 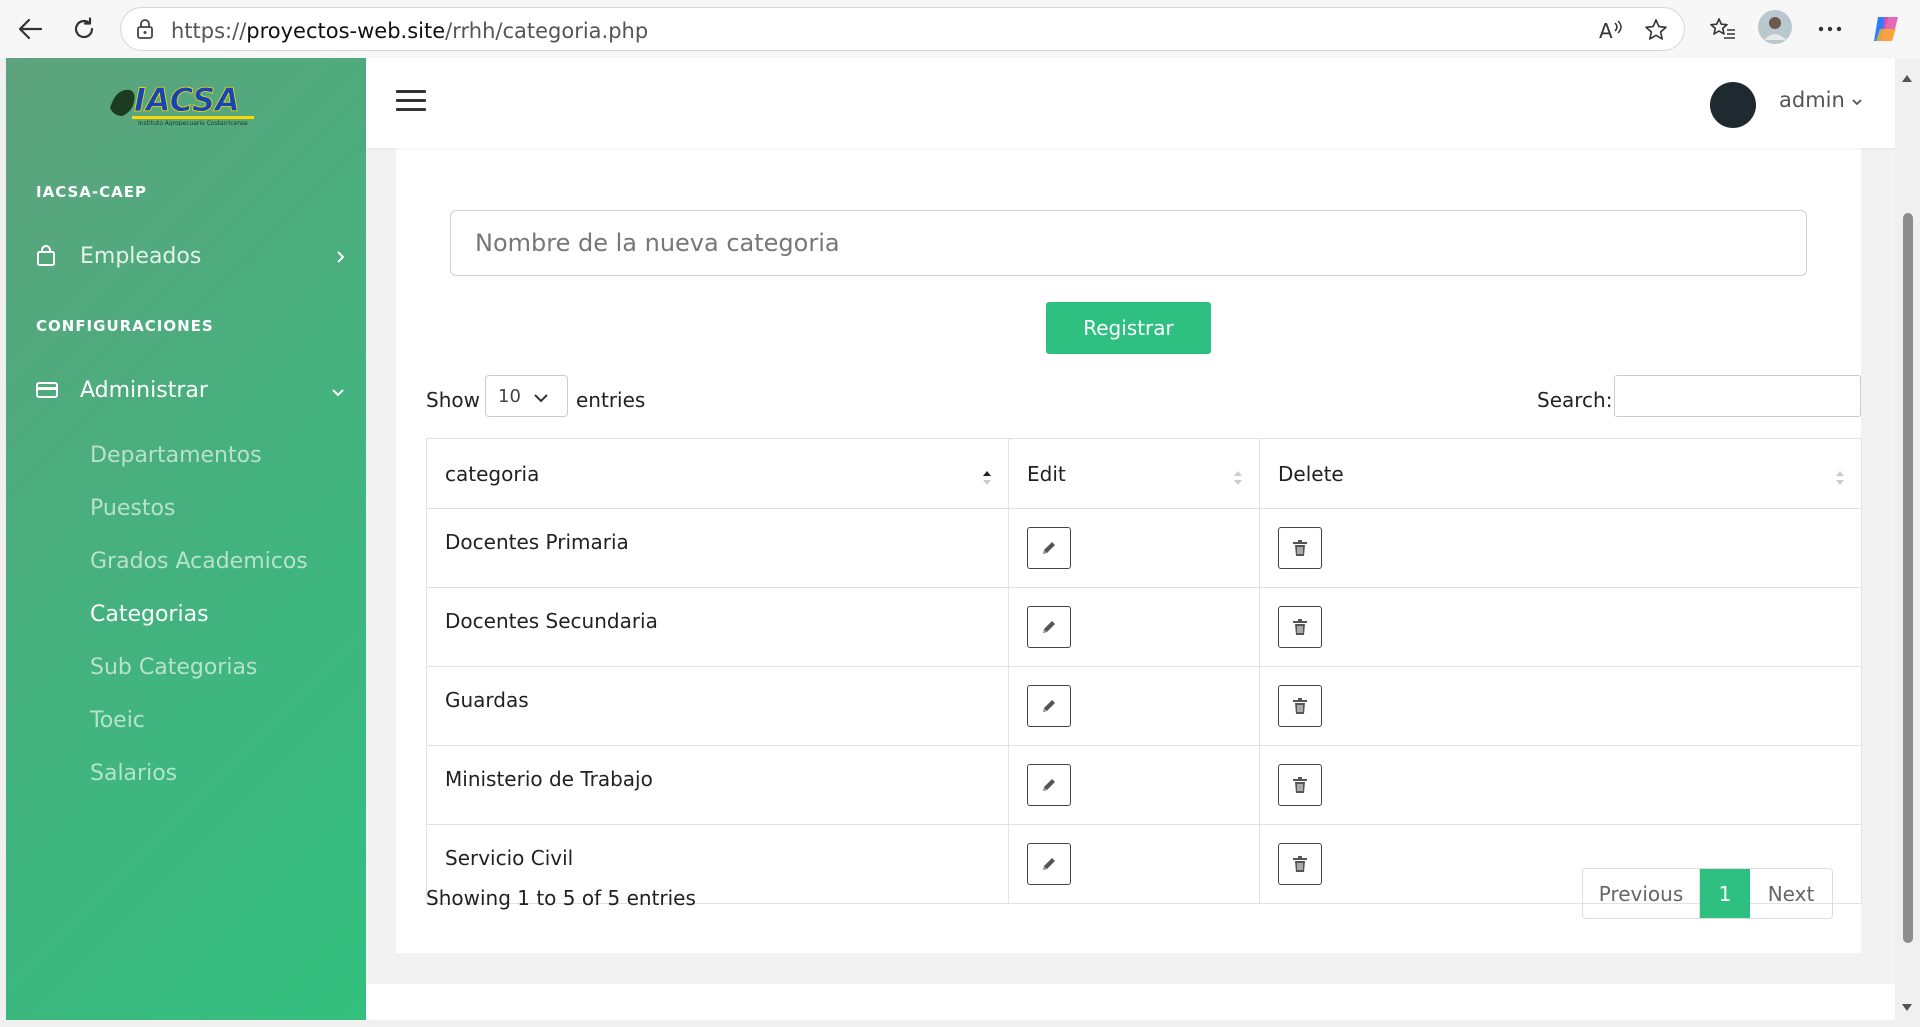 What do you see at coordinates (176, 455) in the screenshot?
I see `sidebar-subitem-departamentos: Departamentos` at bounding box center [176, 455].